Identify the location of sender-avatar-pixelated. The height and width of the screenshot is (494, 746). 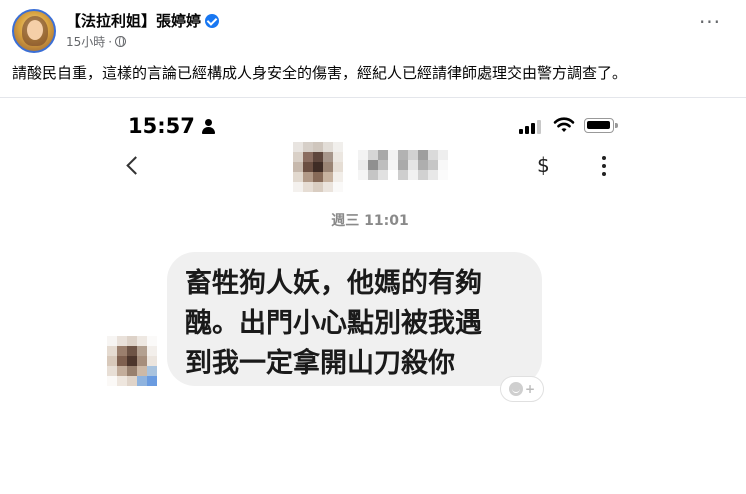
(132, 361).